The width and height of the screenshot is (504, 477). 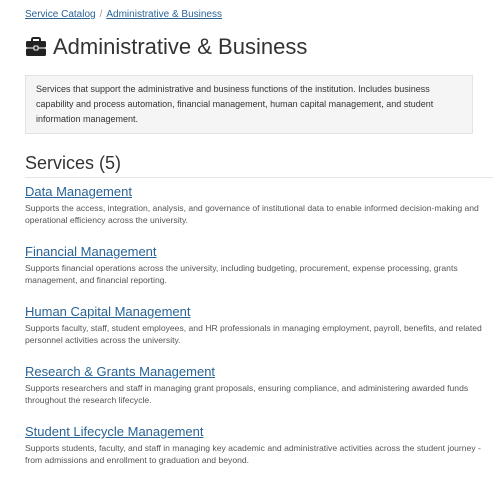 I want to click on services-heading: Services (5), so click(x=259, y=165).